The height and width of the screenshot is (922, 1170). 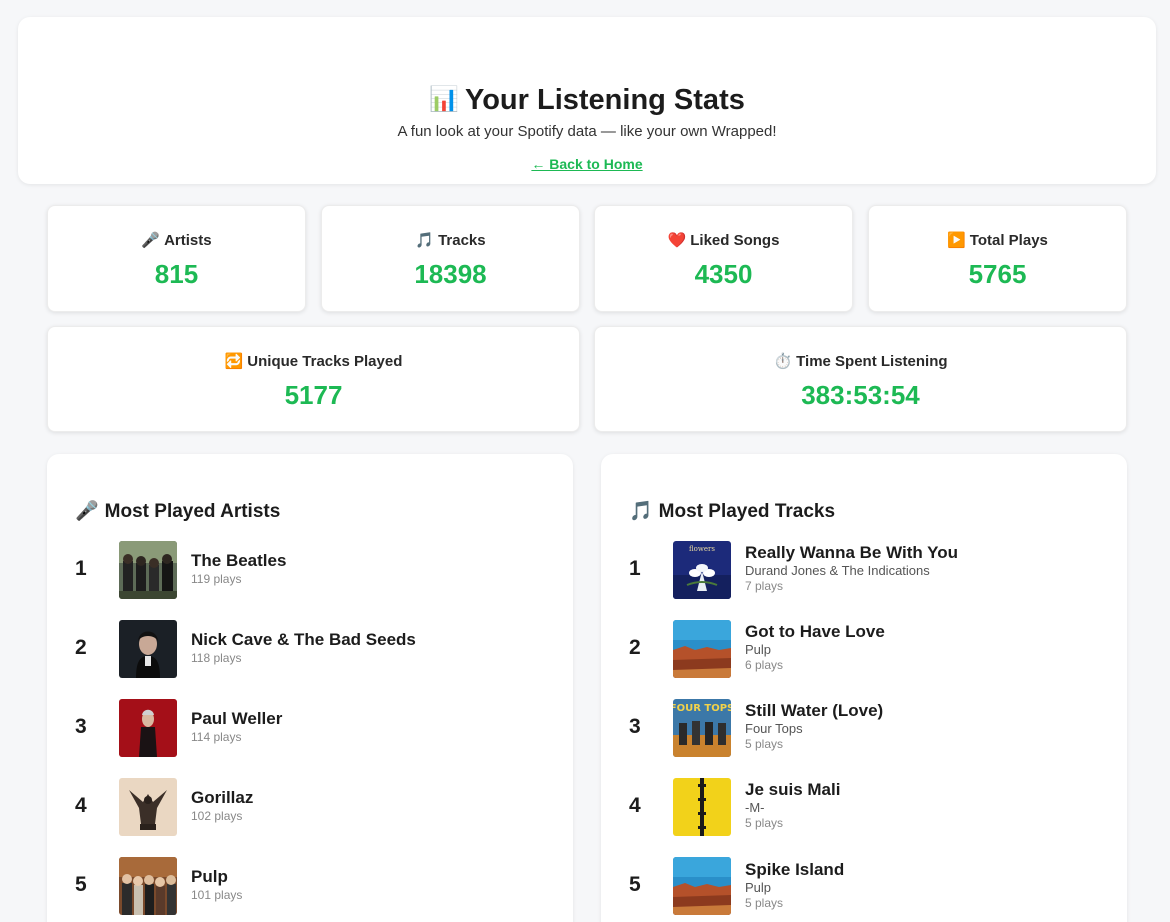 I want to click on track-artist: Durand Jones & The Indications, so click(x=837, y=570).